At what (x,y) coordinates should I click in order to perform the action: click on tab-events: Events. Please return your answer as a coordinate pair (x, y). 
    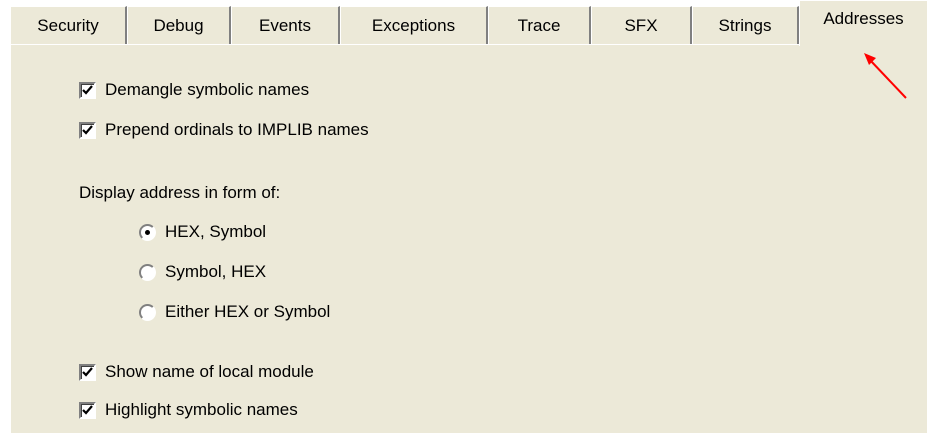
    Looking at the image, I should click on (285, 25).